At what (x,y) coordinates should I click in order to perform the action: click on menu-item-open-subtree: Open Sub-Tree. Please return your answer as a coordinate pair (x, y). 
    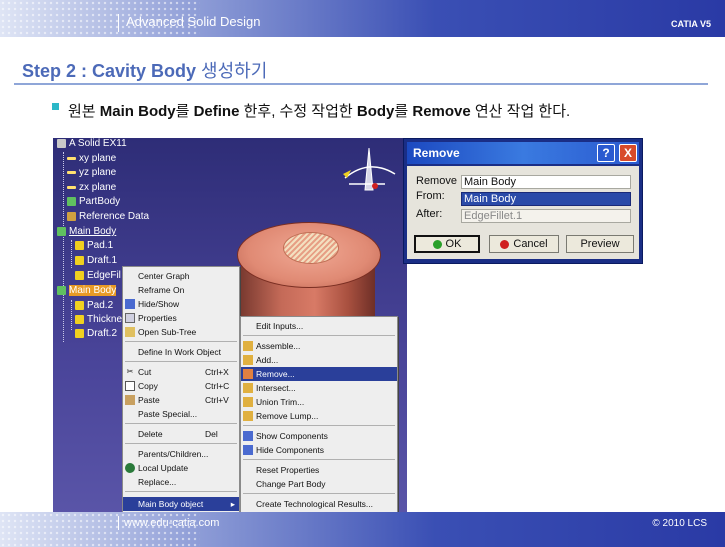
    Looking at the image, I should click on (181, 332).